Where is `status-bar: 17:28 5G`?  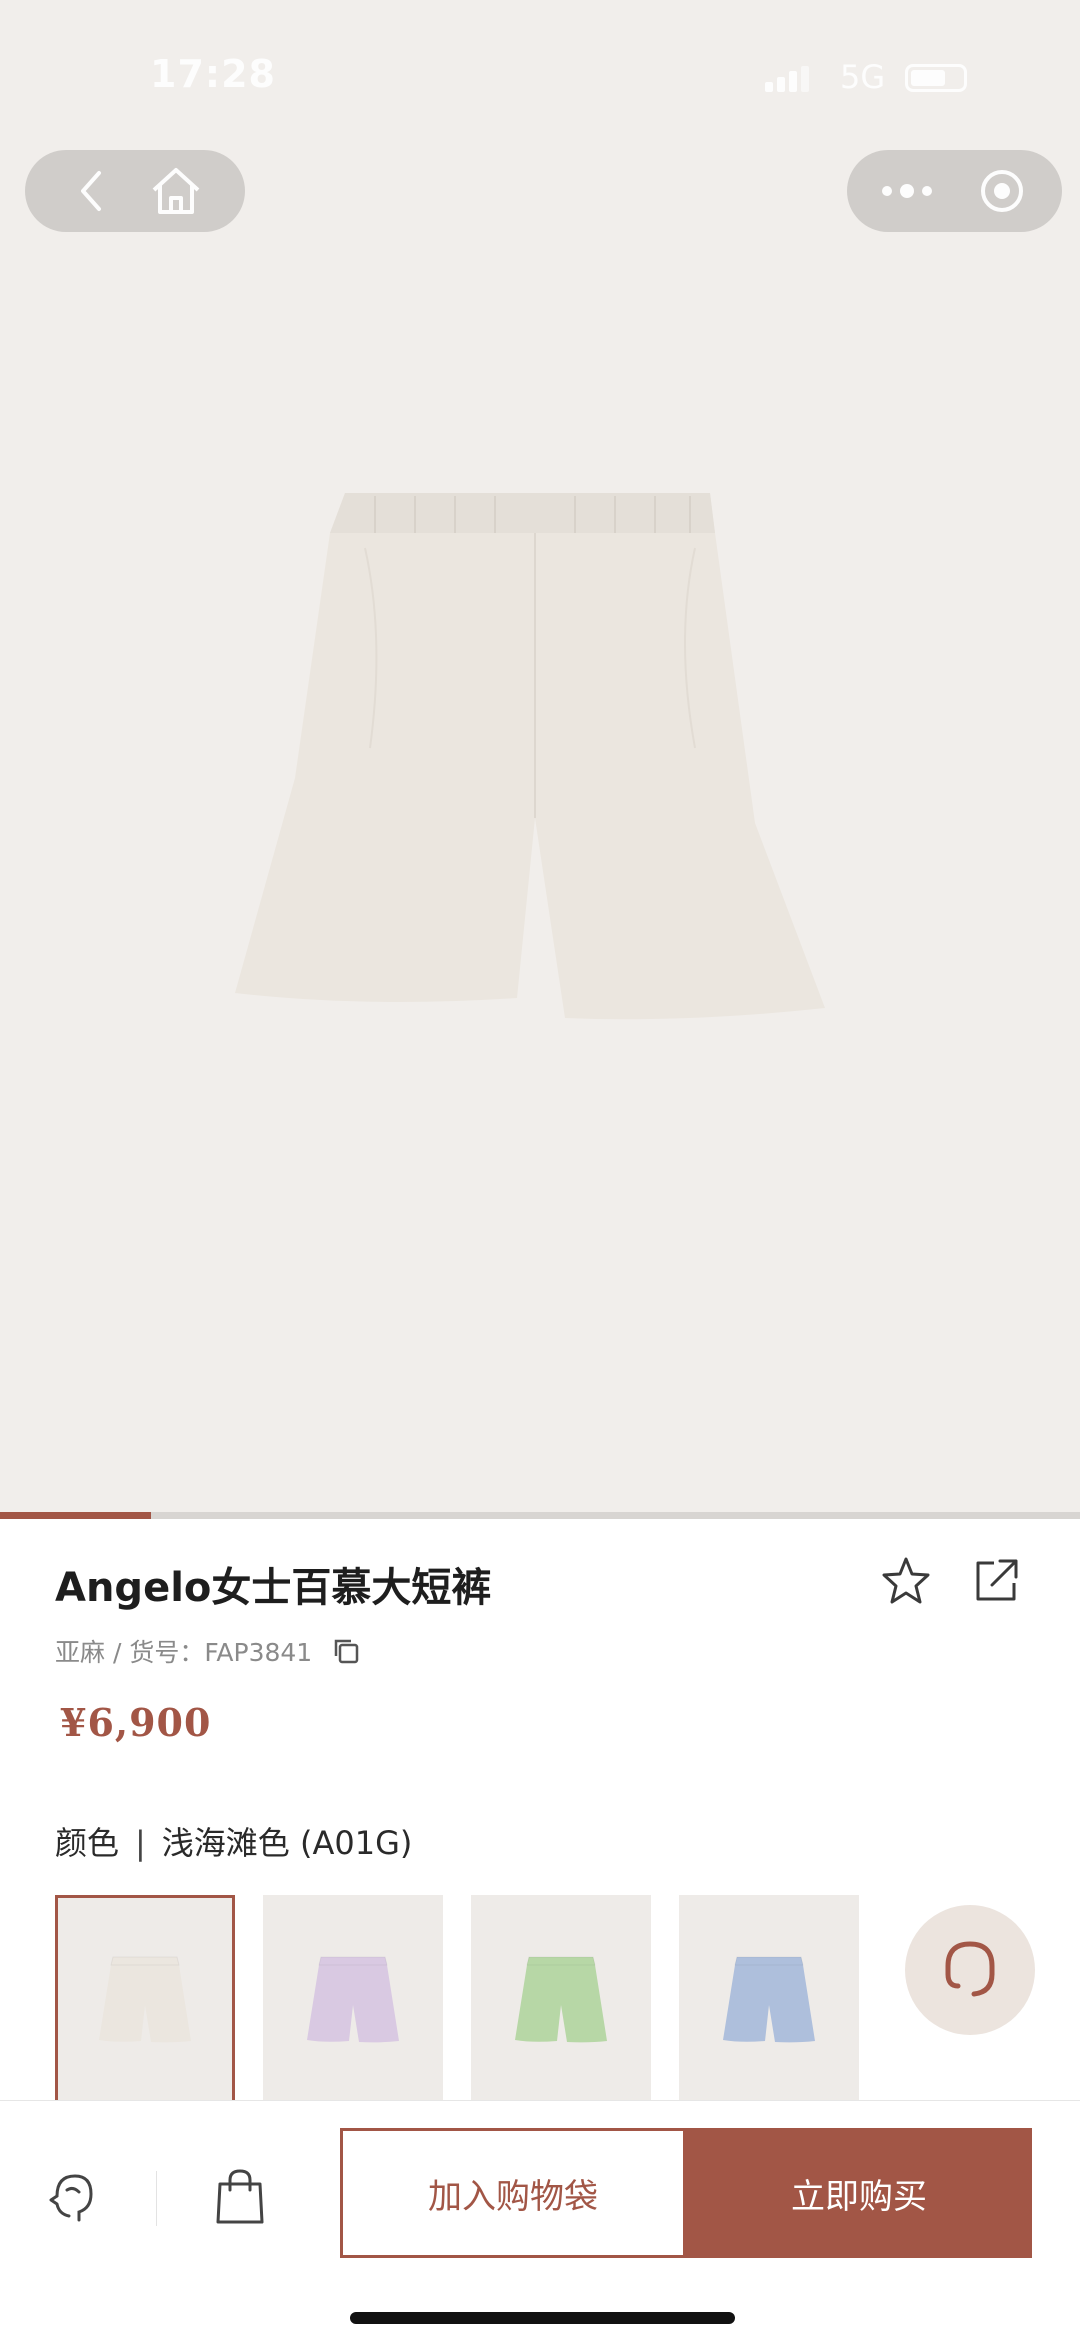
status-bar: 17:28 5G is located at coordinates (540, 82).